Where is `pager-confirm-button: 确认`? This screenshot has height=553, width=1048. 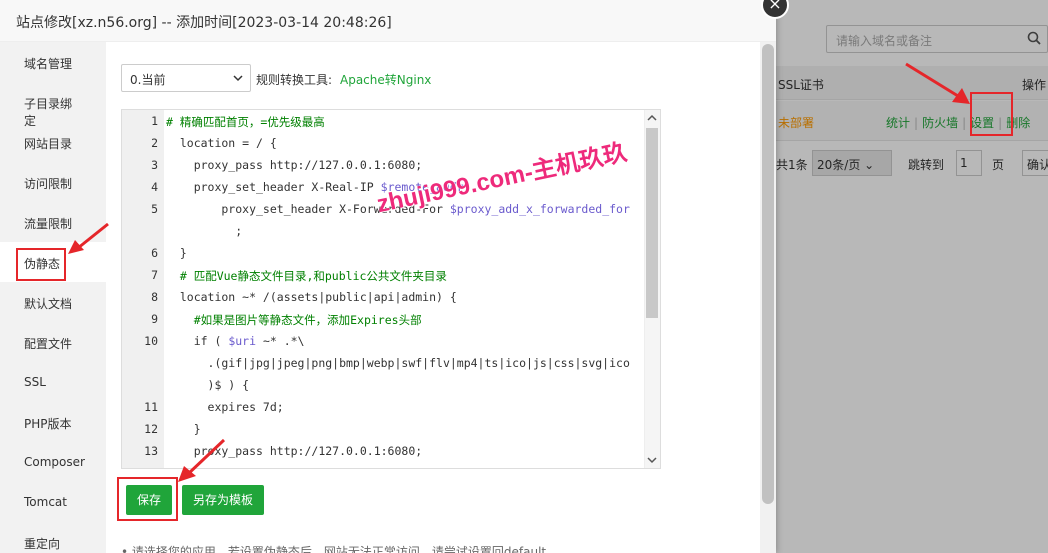
pager-confirm-button: 确认 is located at coordinates (1035, 163).